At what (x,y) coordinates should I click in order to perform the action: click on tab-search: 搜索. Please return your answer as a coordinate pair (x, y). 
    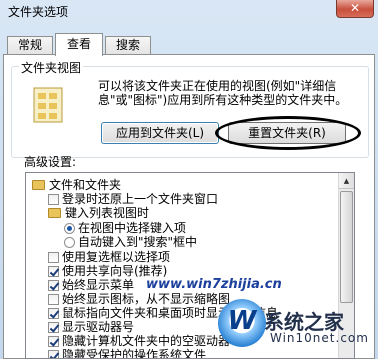
    Looking at the image, I should click on (128, 45).